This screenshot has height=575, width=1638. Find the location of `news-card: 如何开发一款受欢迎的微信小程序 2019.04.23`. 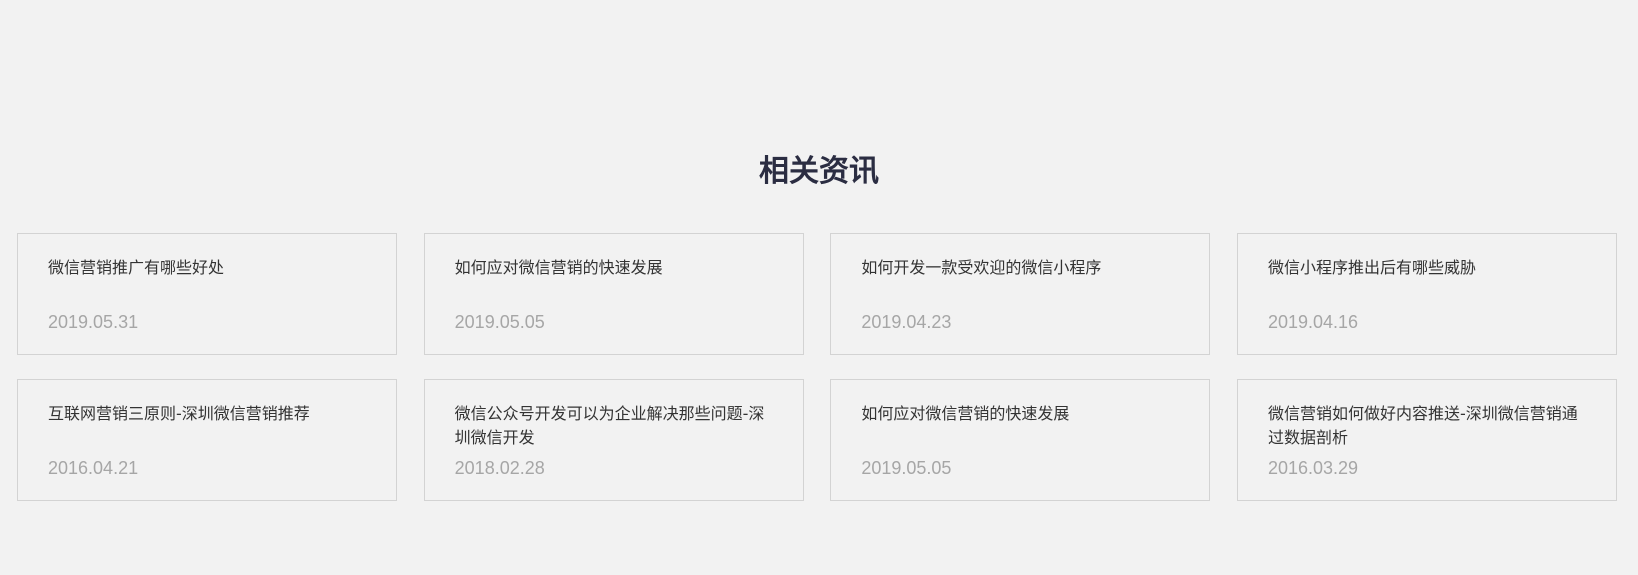

news-card: 如何开发一款受欢迎的微信小程序 2019.04.23 is located at coordinates (1020, 294).